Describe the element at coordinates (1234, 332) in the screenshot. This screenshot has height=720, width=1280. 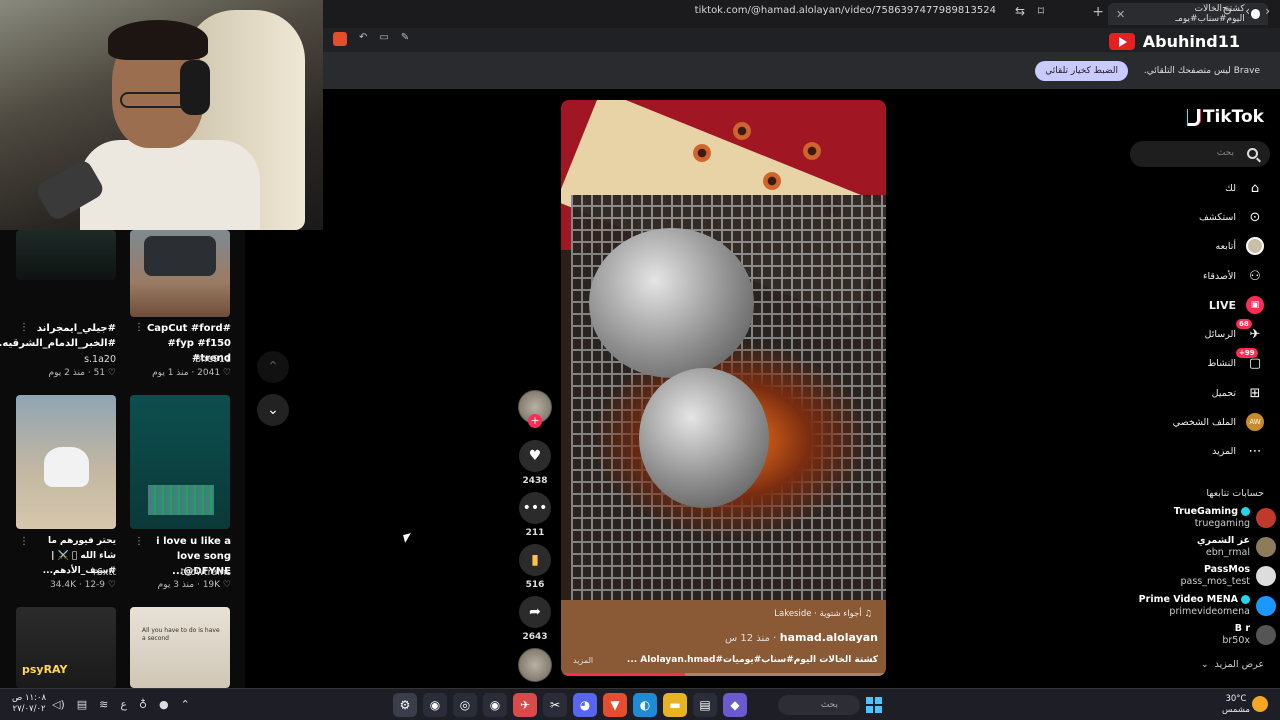
I see `nav-messages: ✈ 68 الرسائل` at that location.